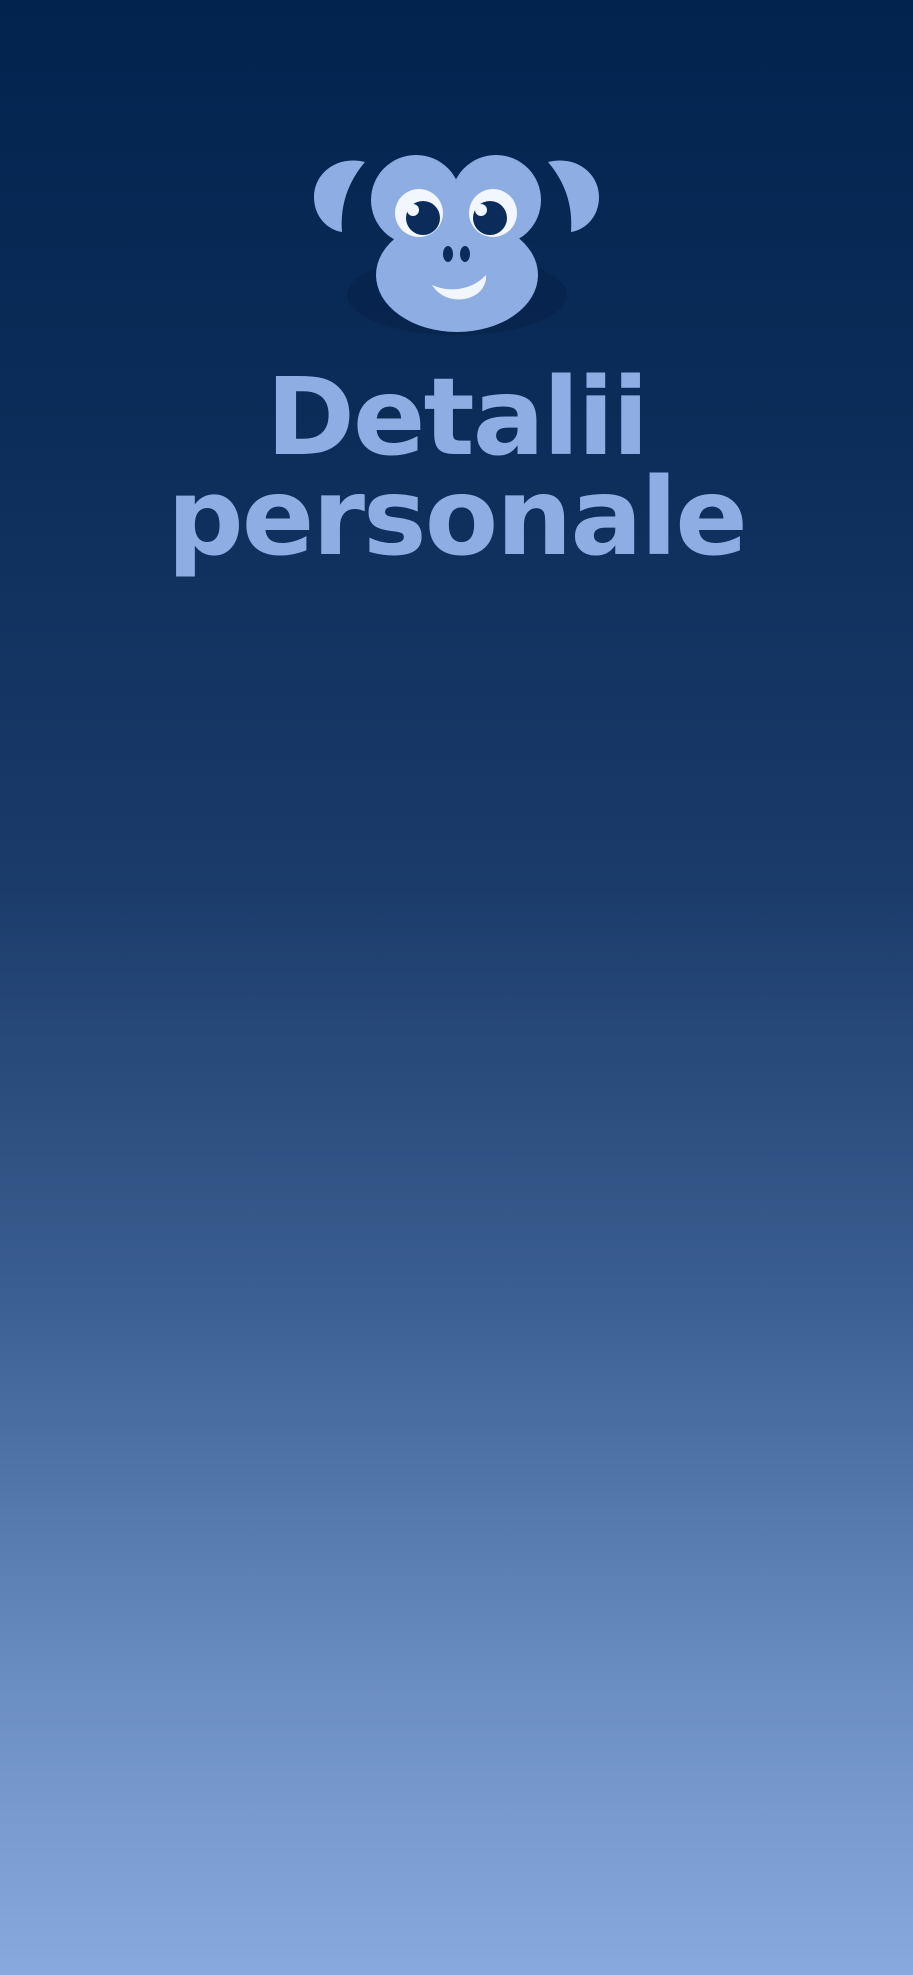 This screenshot has height=1975, width=913. I want to click on page-title: Detalii personale, so click(456, 468).